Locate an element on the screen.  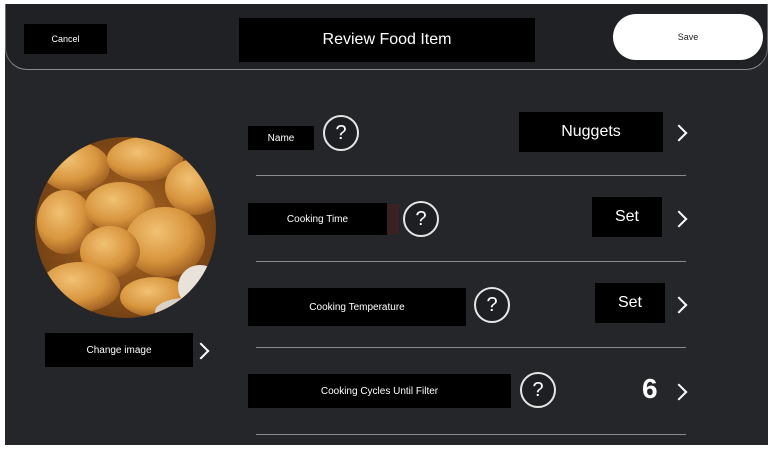
name-label: Name is located at coordinates (281, 138).